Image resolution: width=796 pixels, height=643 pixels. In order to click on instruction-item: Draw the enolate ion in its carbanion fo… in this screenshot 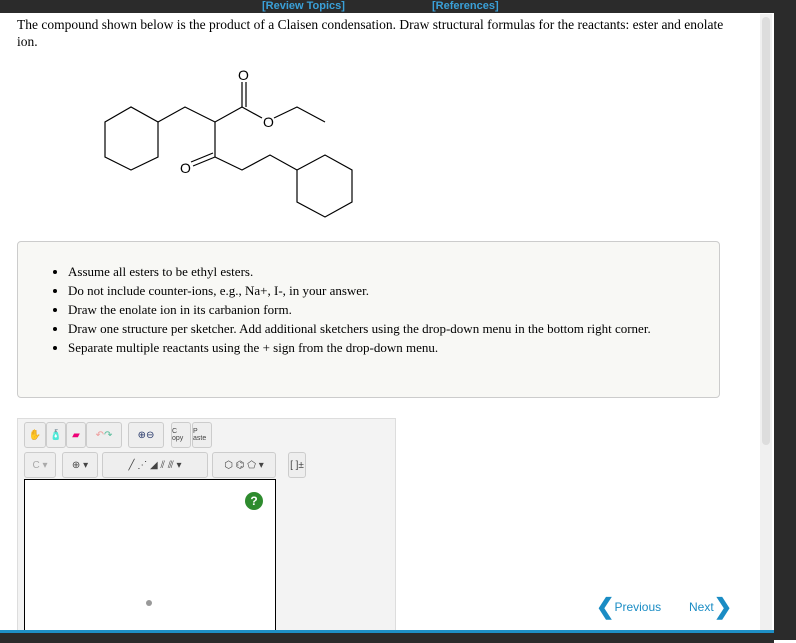, I will do `click(393, 310)`.